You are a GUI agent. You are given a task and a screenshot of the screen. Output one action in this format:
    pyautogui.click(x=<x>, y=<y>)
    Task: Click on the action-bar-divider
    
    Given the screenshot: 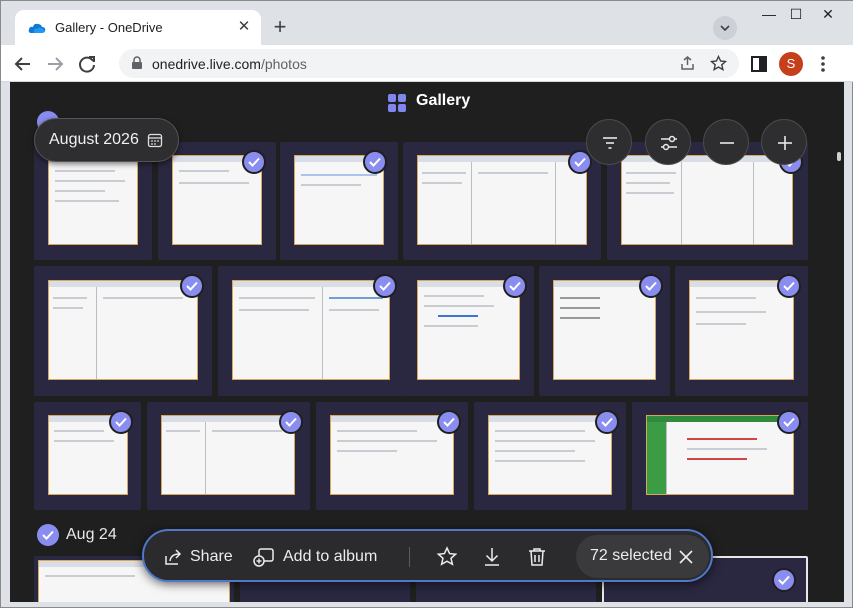 What is the action you would take?
    pyautogui.click(x=409, y=557)
    